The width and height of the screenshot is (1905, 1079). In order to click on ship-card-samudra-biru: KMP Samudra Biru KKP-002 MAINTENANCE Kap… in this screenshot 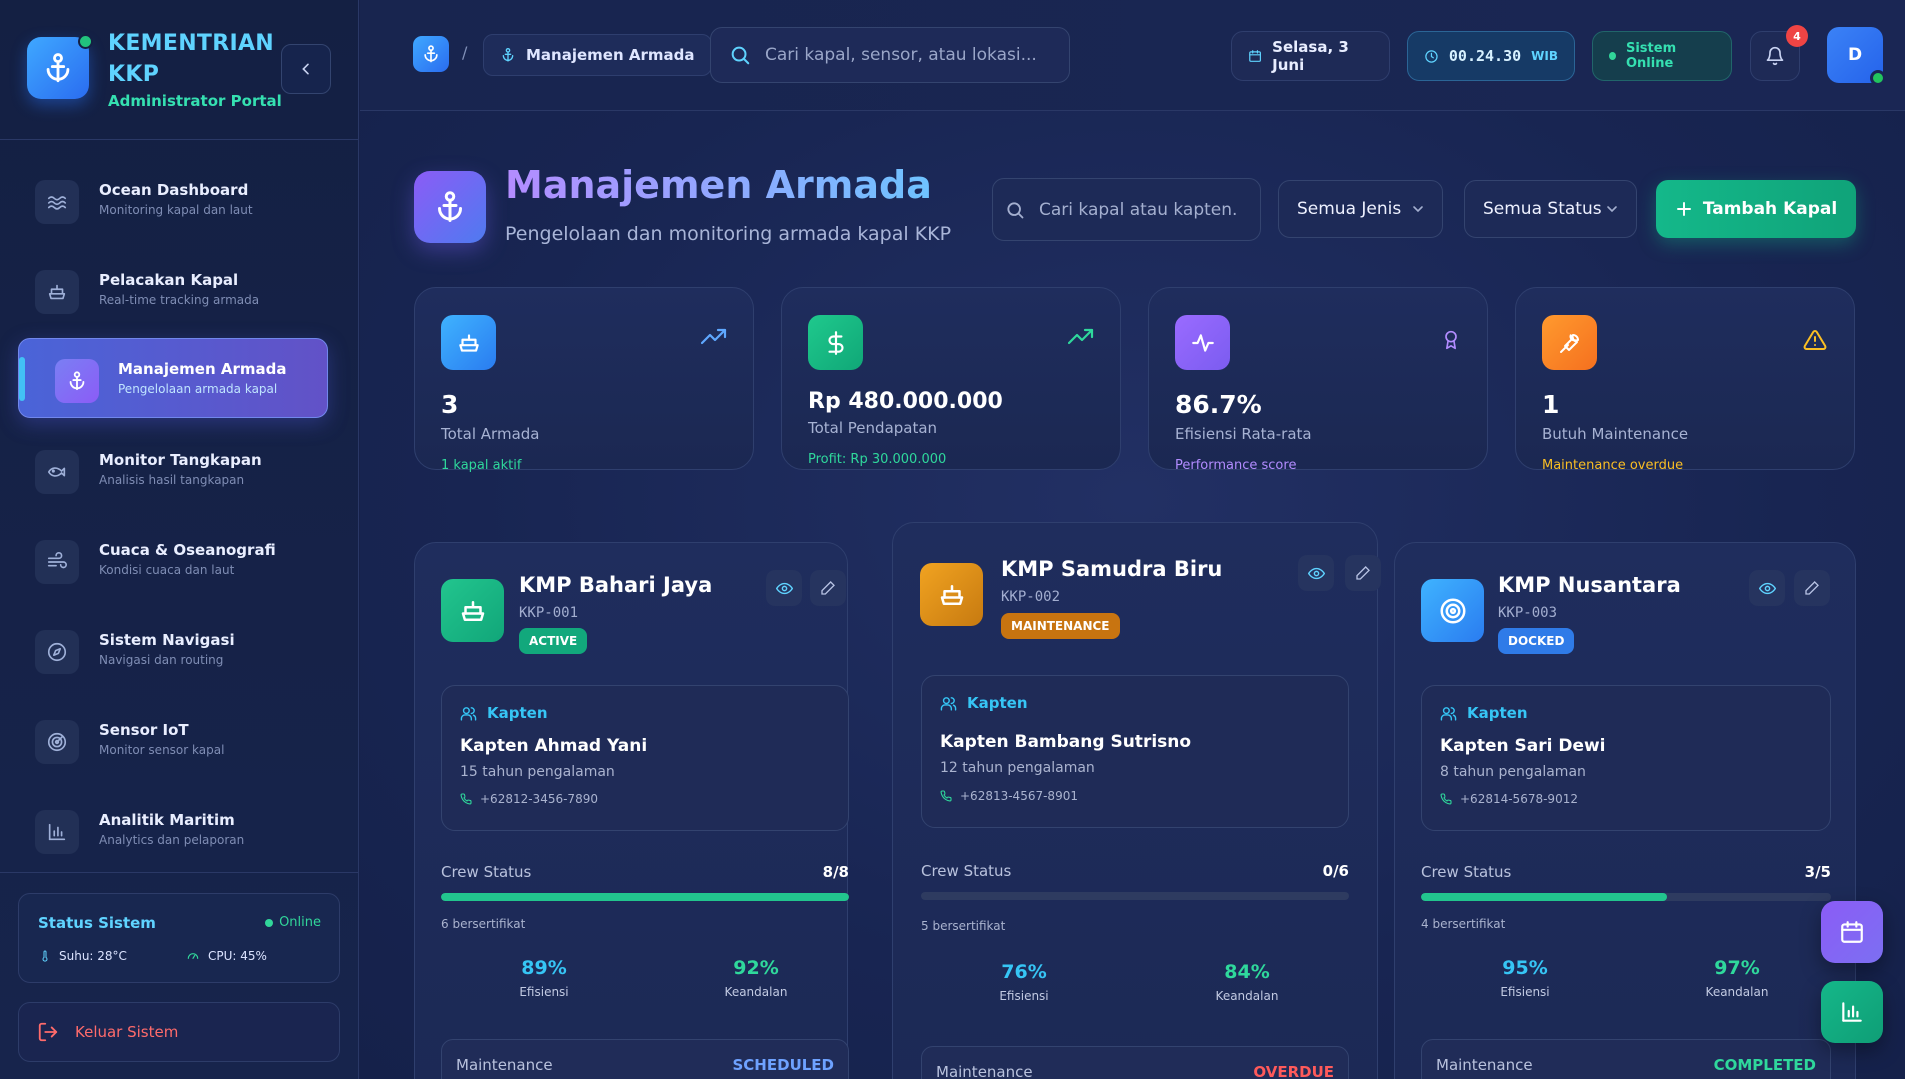, I will do `click(1136, 800)`.